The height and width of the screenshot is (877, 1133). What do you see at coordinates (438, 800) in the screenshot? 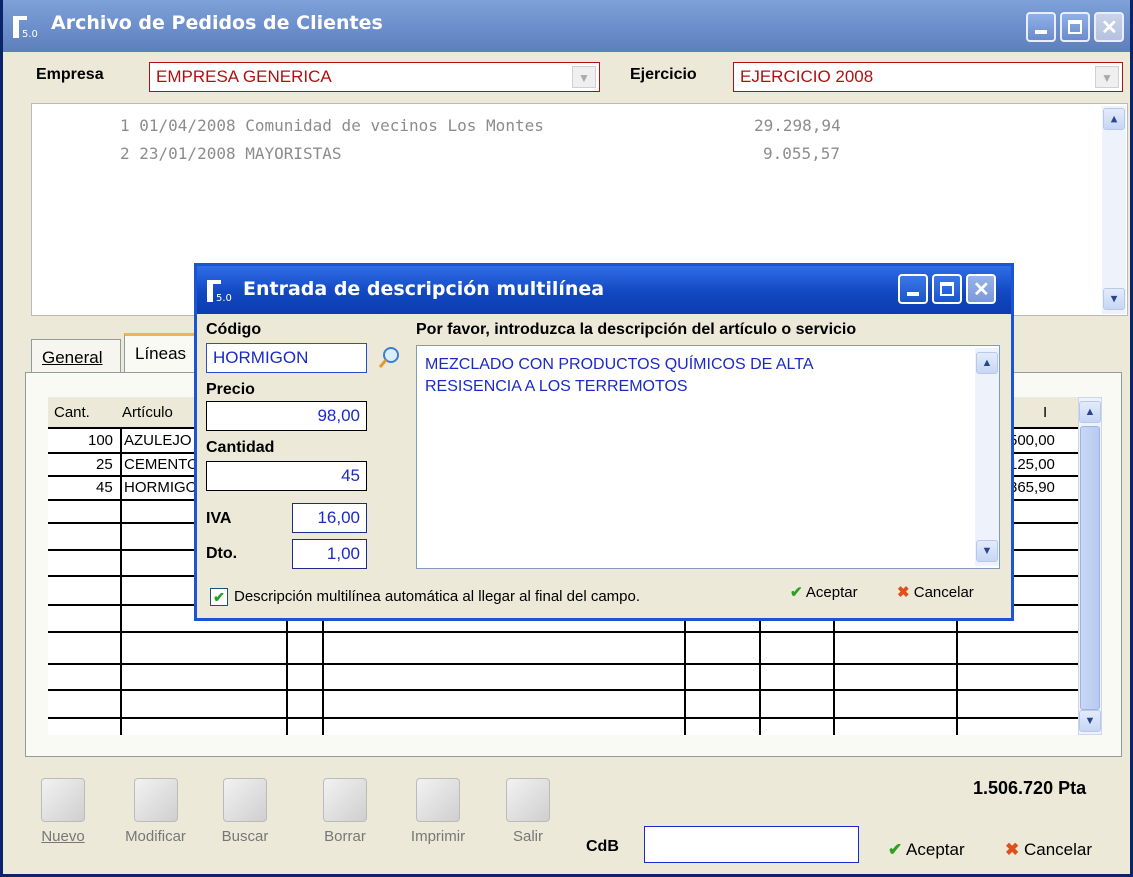
I see `printer-icon` at bounding box center [438, 800].